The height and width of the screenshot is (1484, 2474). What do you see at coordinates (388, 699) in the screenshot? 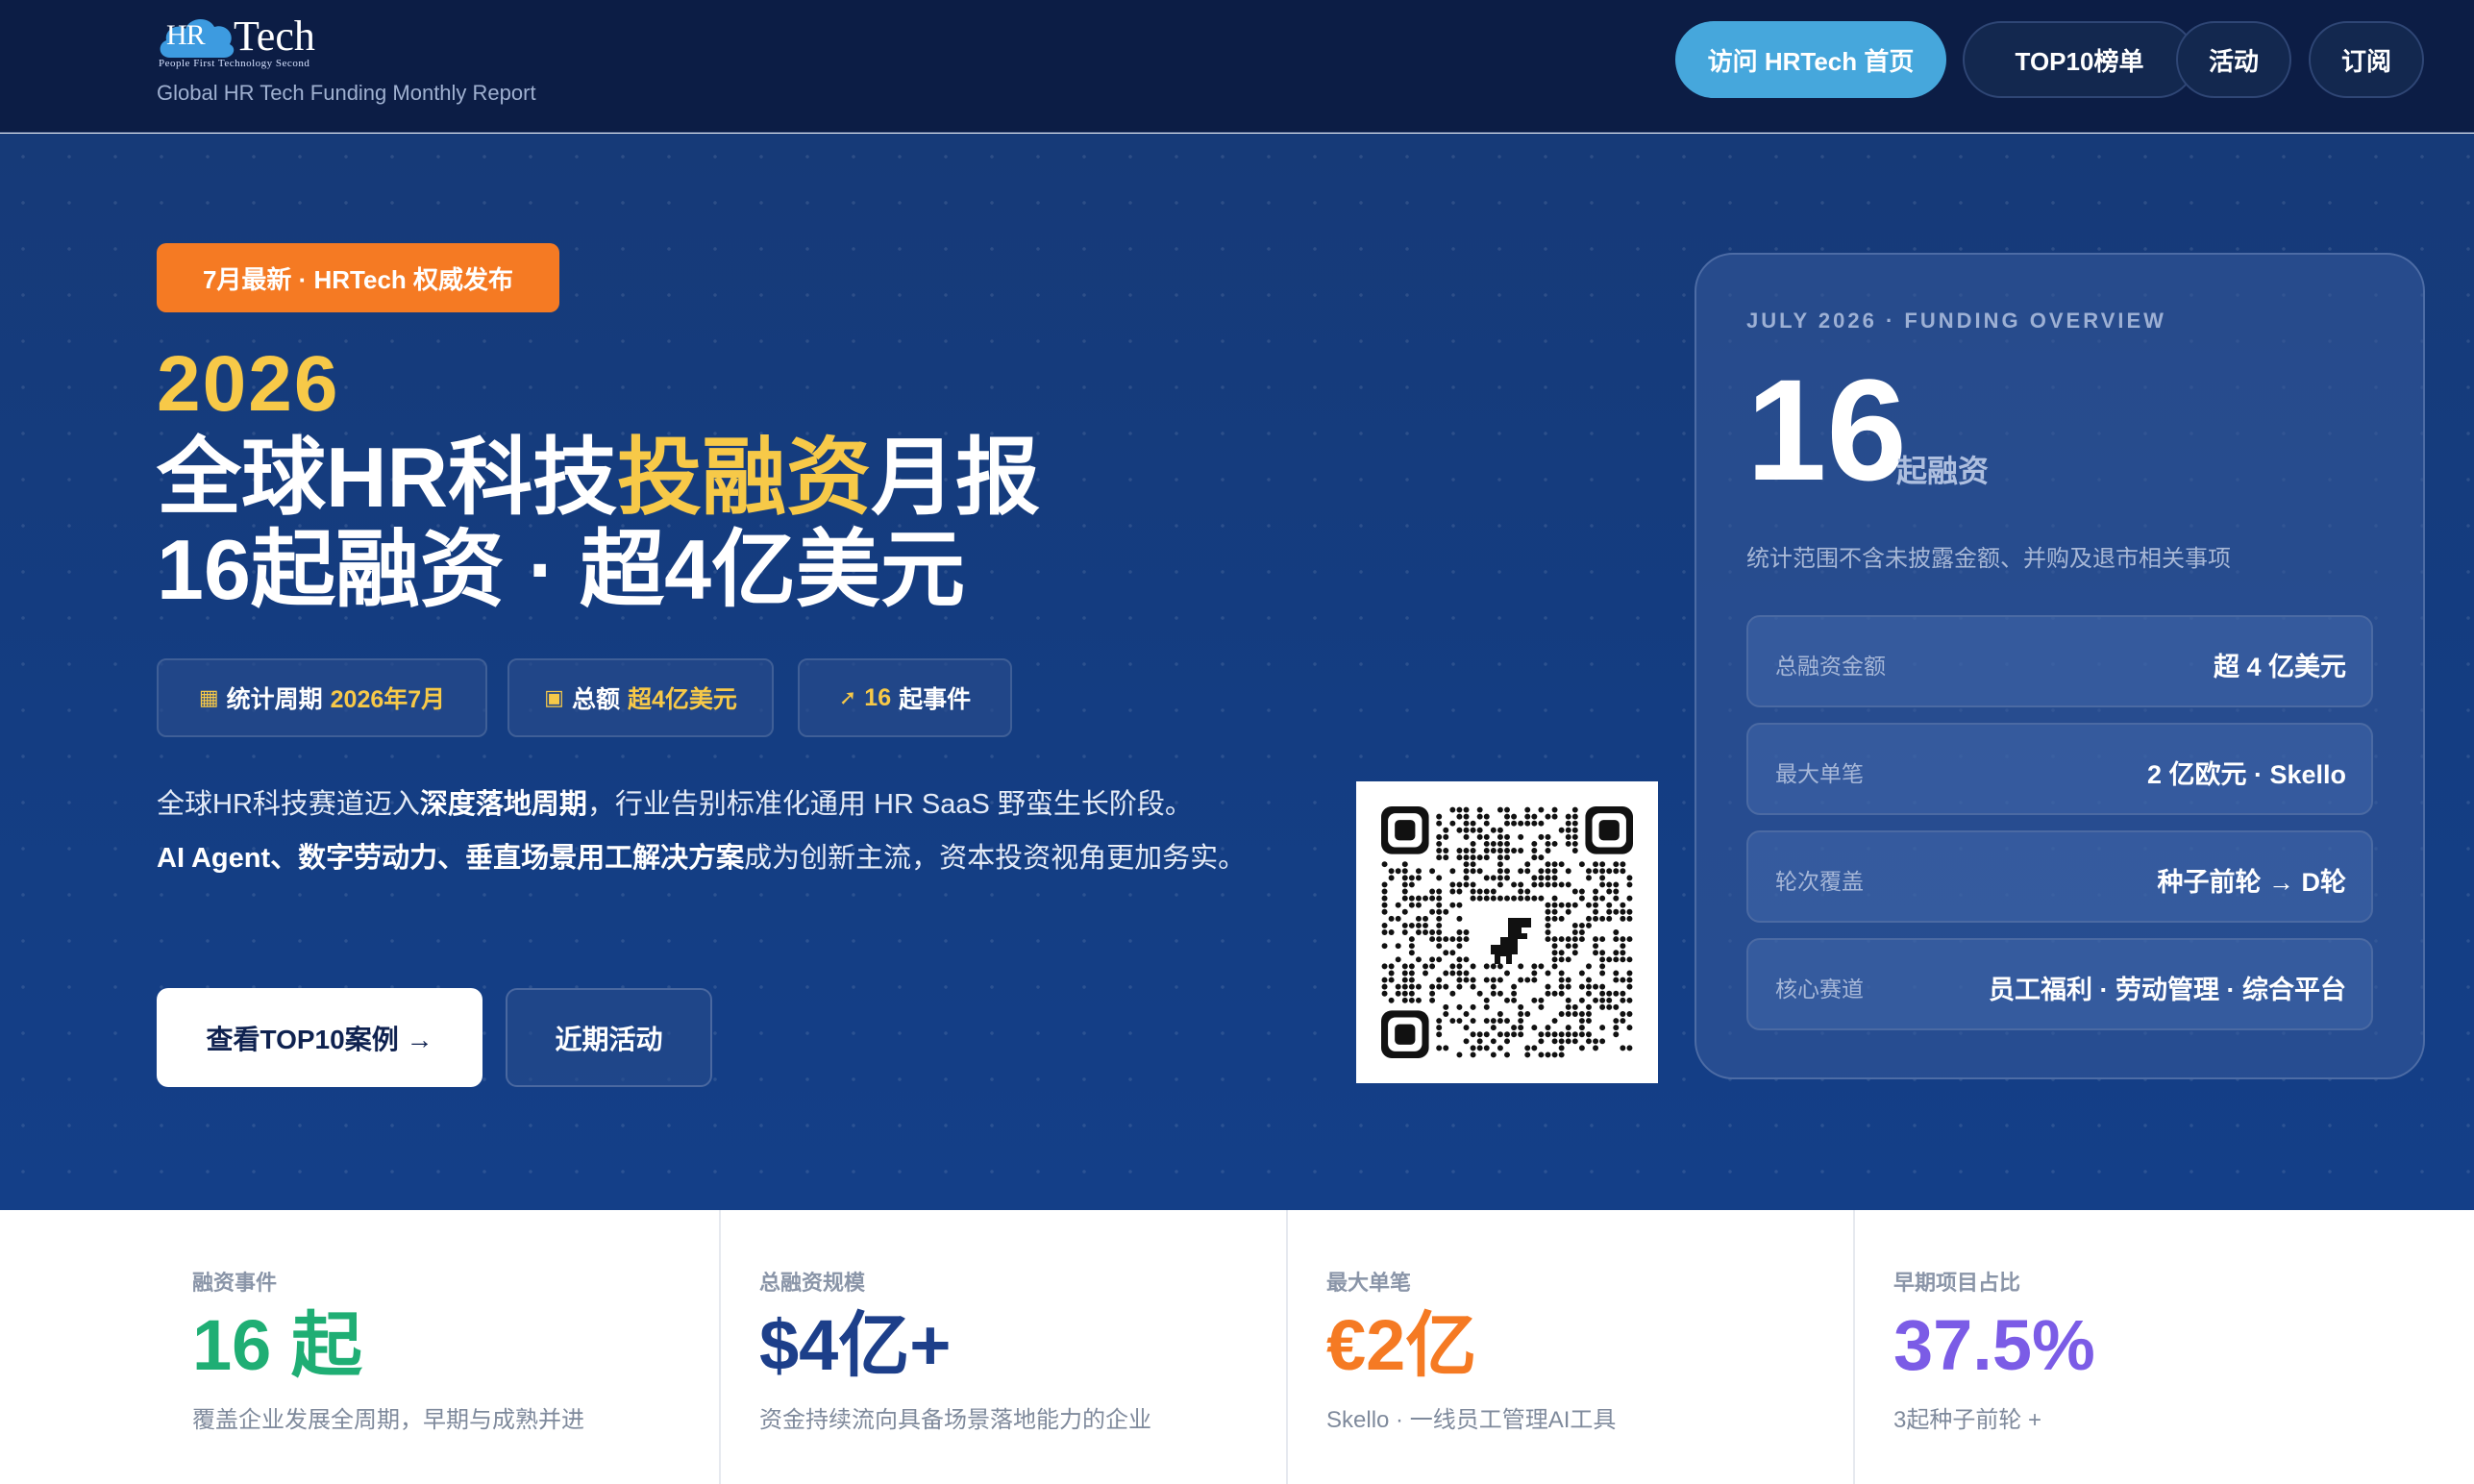
I see `chip-period-value: 2026年7月` at bounding box center [388, 699].